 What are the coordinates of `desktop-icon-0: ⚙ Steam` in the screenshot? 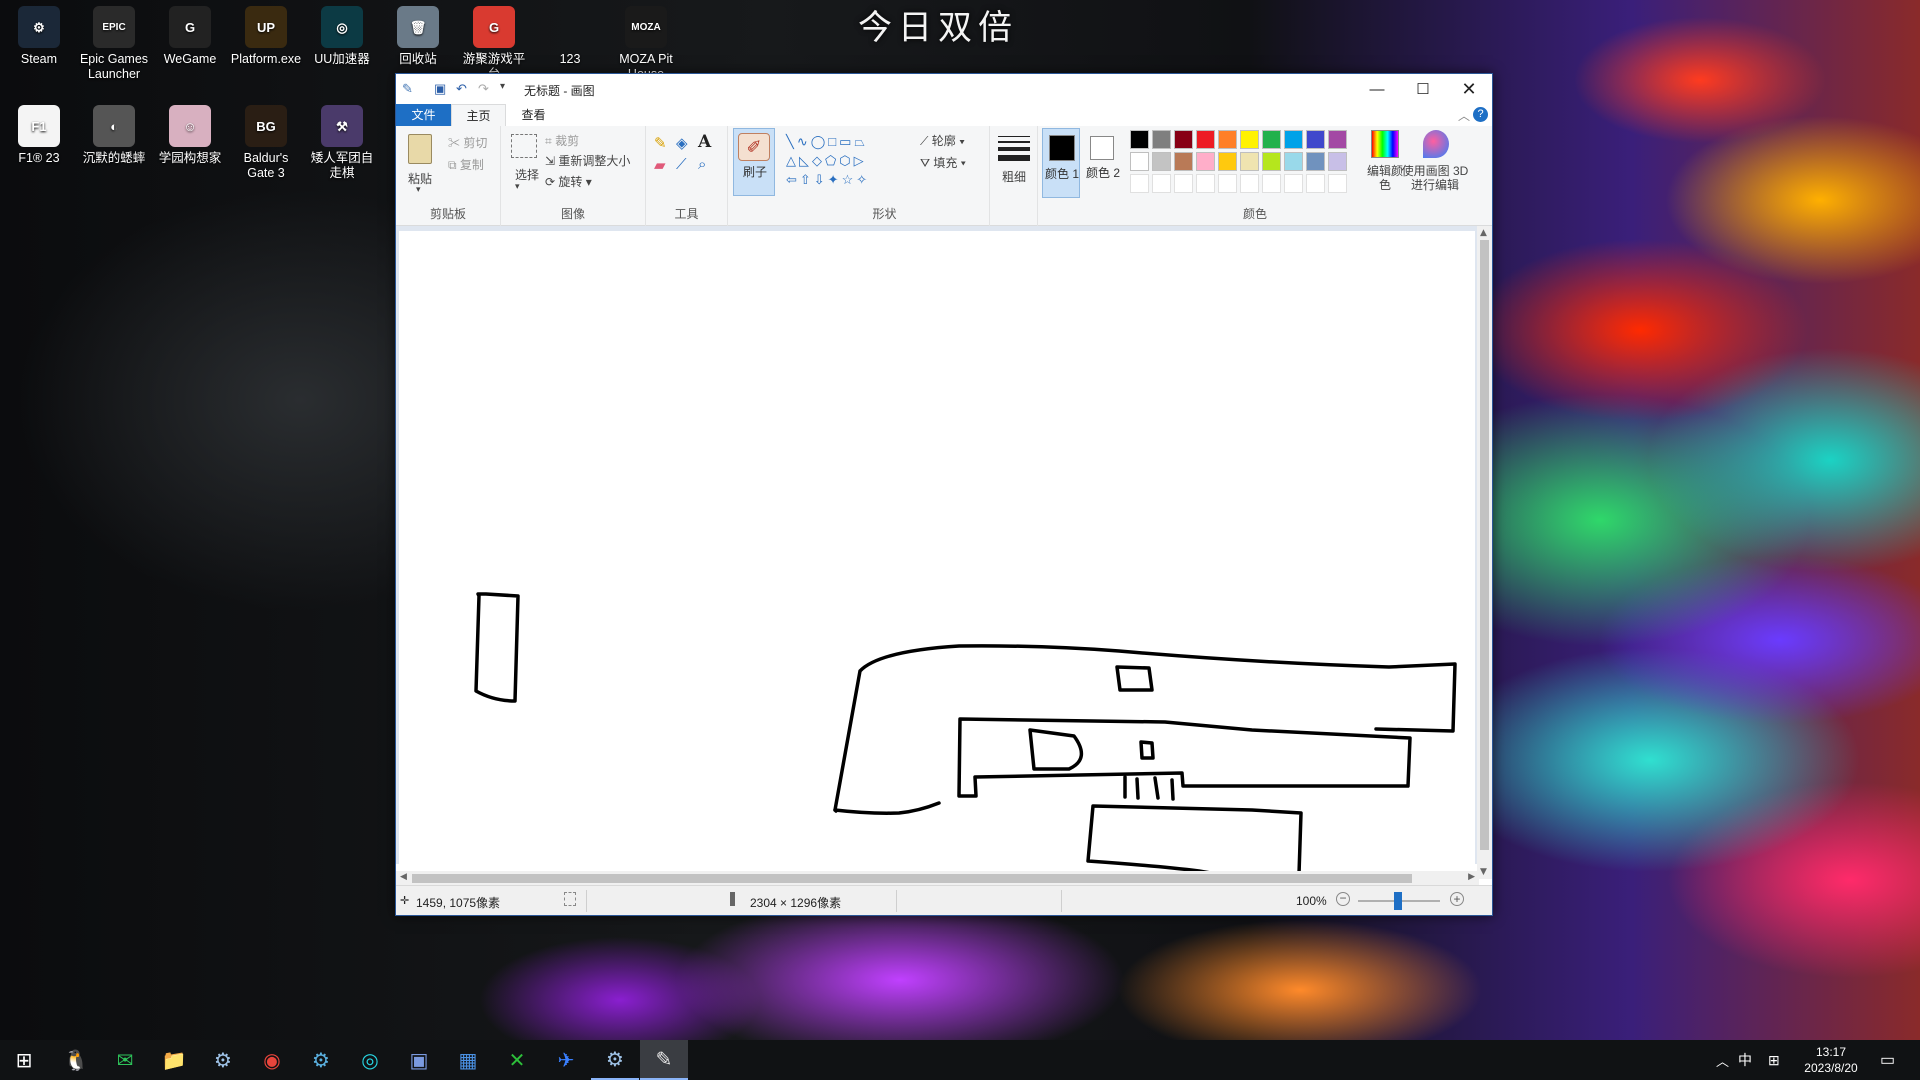 It's located at (39, 36).